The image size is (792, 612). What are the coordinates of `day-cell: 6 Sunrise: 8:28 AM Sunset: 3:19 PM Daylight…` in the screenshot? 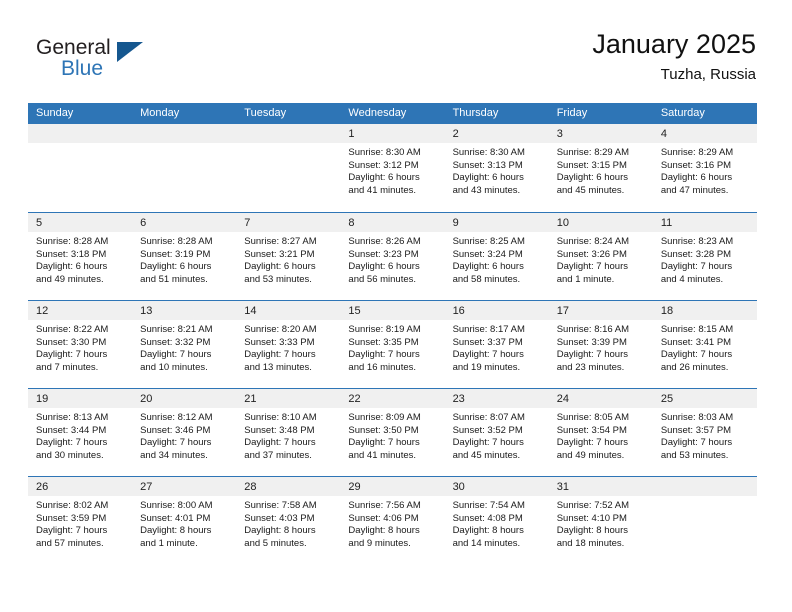 It's located at (184, 256).